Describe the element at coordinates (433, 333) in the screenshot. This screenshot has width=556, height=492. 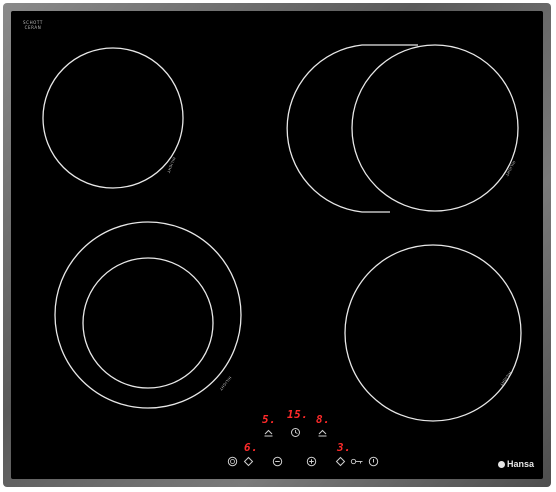
I see `front-right-zone-ring` at that location.